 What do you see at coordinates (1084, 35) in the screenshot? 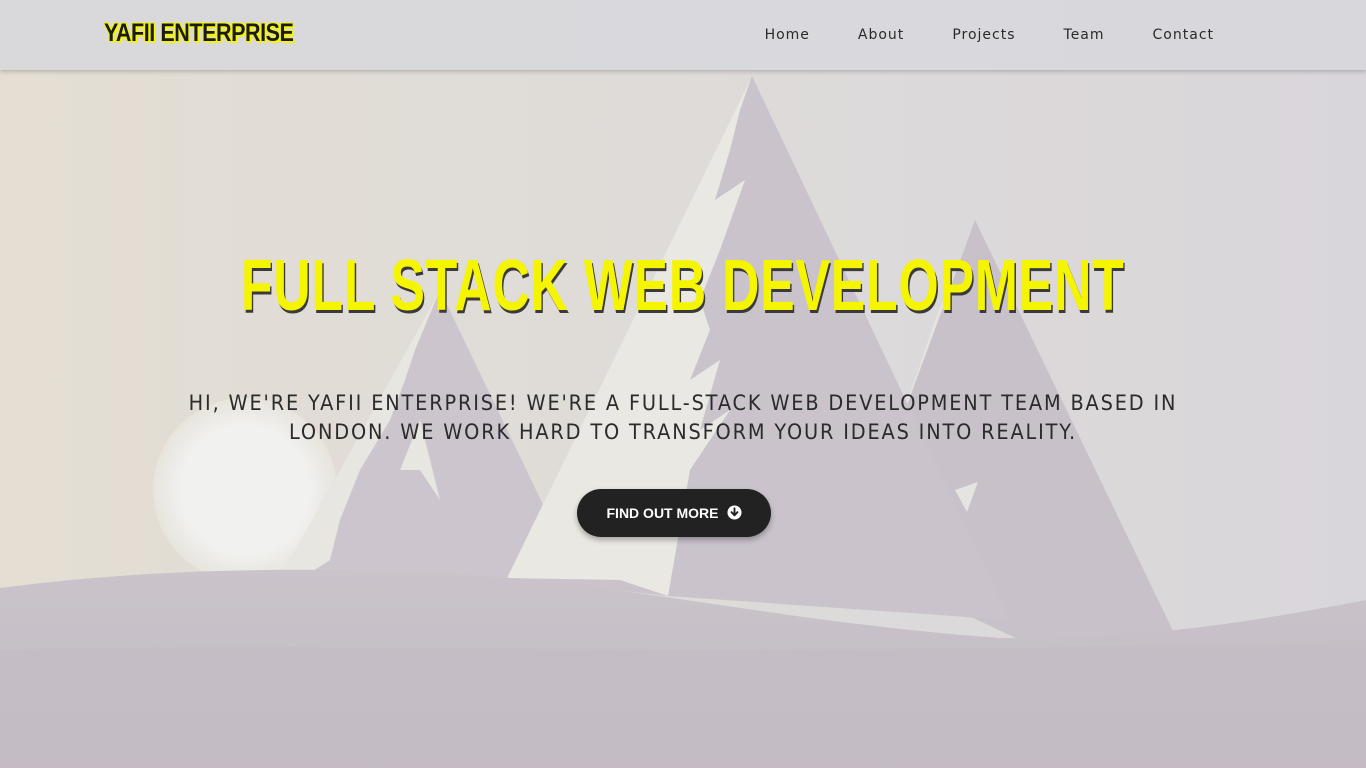
I see `nav-link-team: Team` at bounding box center [1084, 35].